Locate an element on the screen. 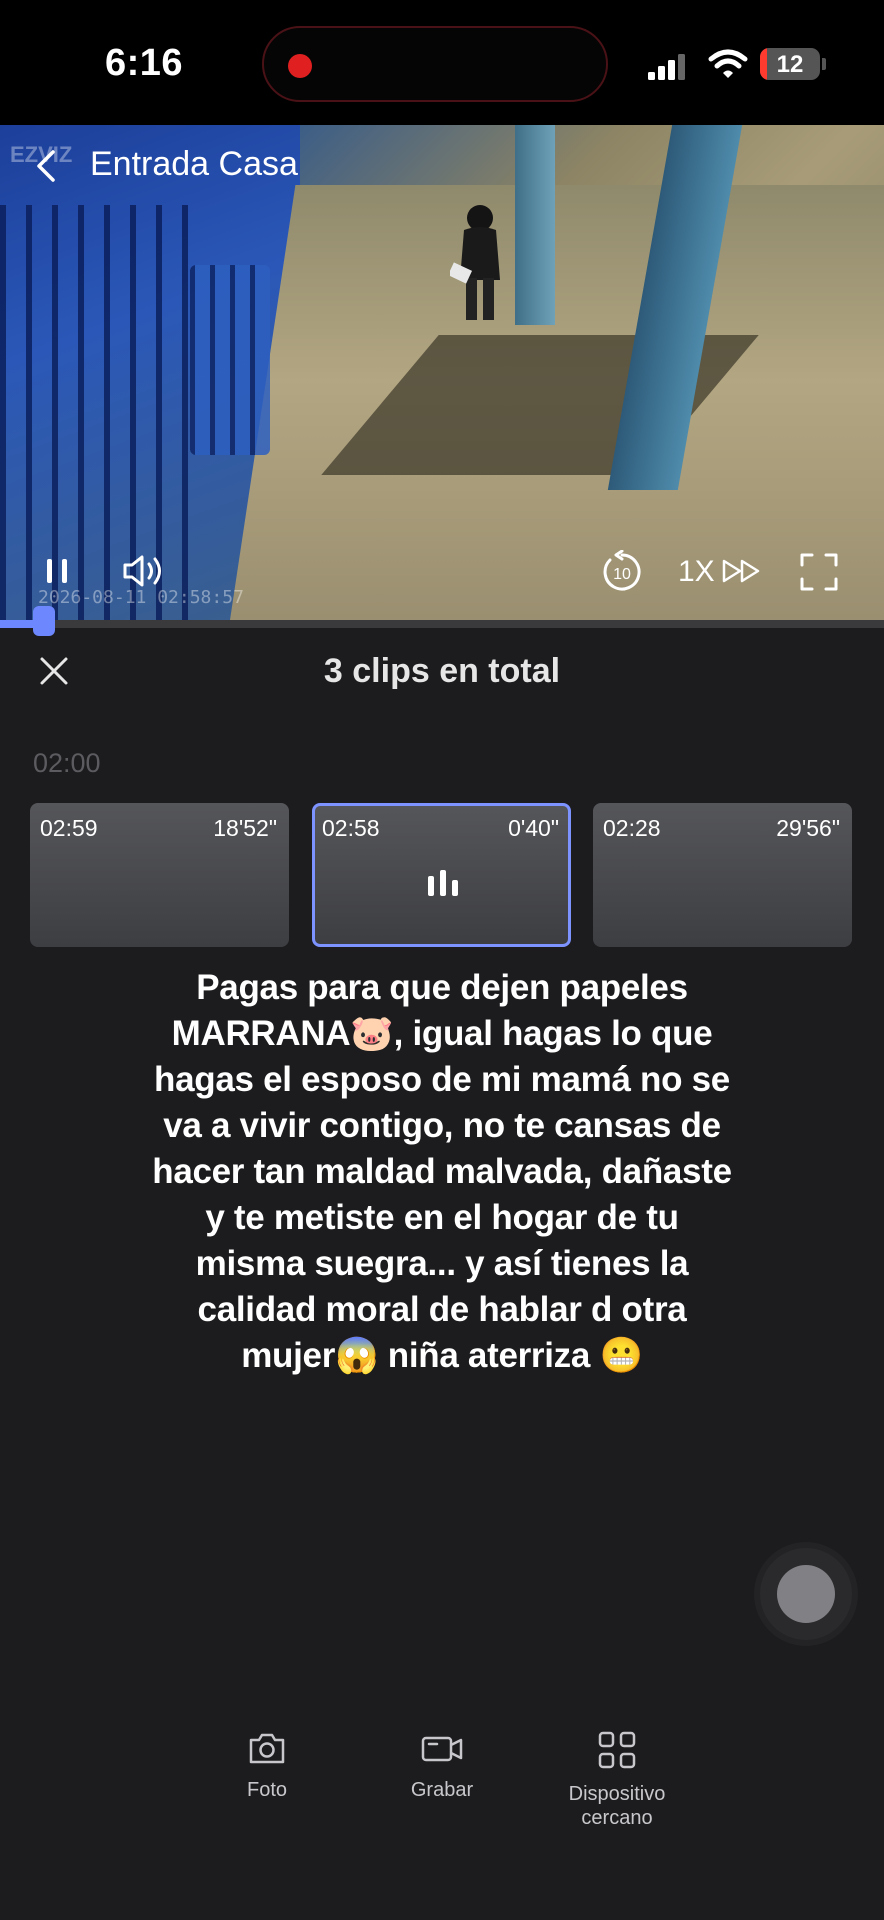 Image resolution: width=884 pixels, height=1920 pixels. bottom-toolbar: Foto Grabar Dispositivo cercano is located at coordinates (442, 1825).